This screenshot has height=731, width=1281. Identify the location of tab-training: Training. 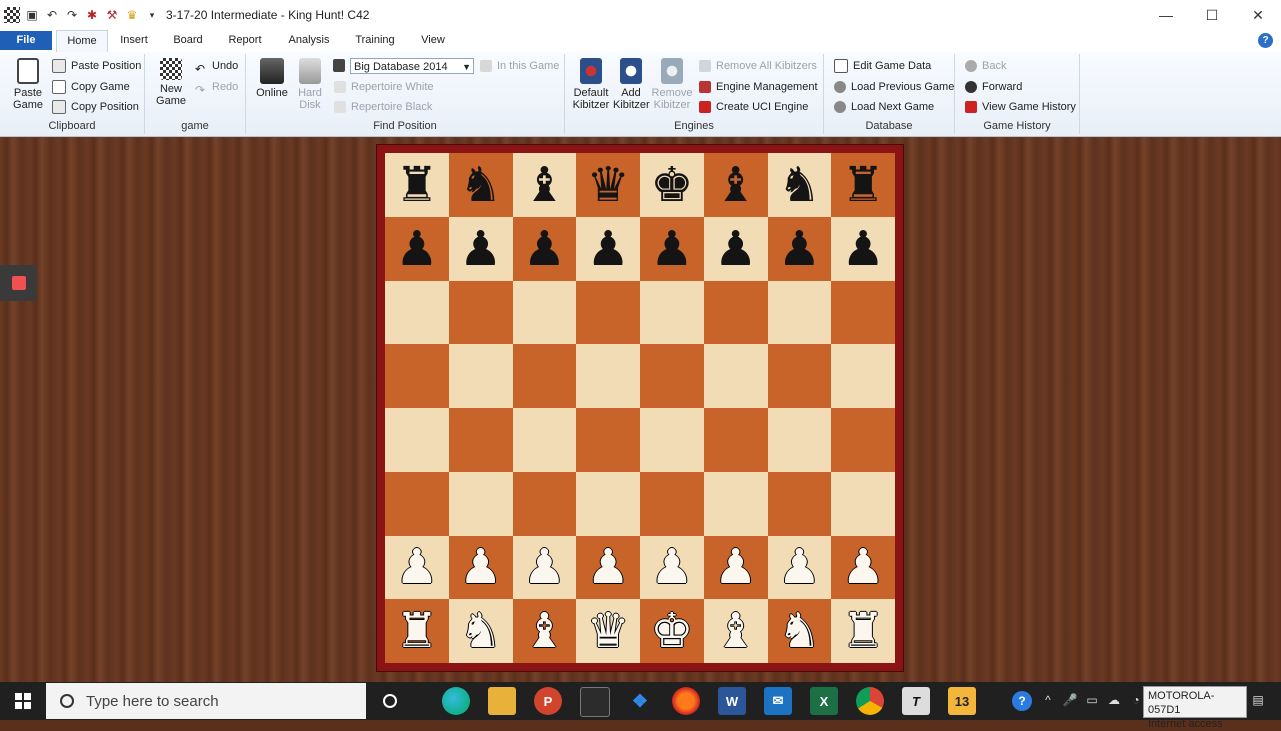
(375, 40).